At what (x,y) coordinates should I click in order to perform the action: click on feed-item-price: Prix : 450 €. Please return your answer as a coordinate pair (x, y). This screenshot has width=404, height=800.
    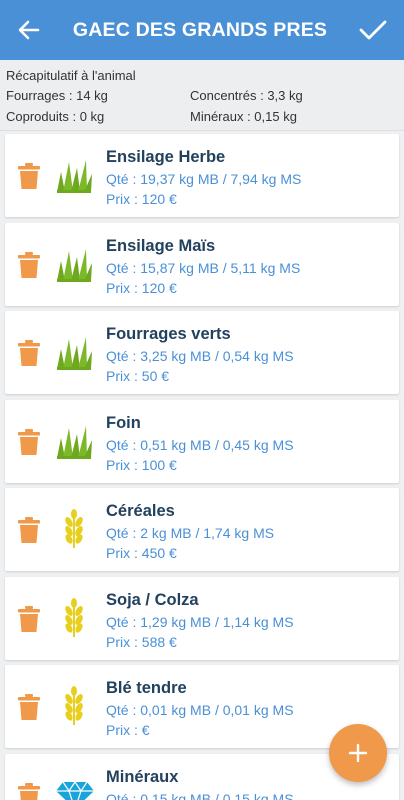
    Looking at the image, I should click on (141, 553).